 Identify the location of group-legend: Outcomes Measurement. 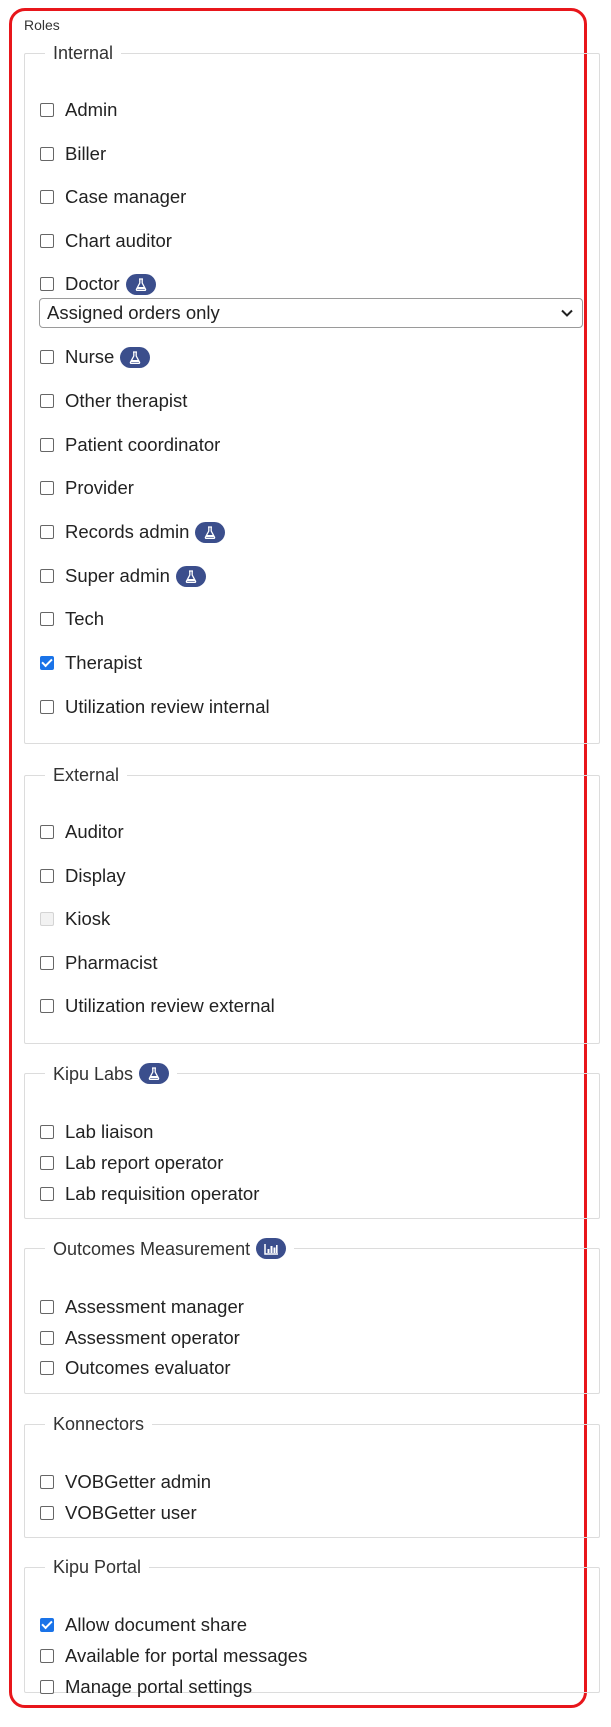
(169, 1248).